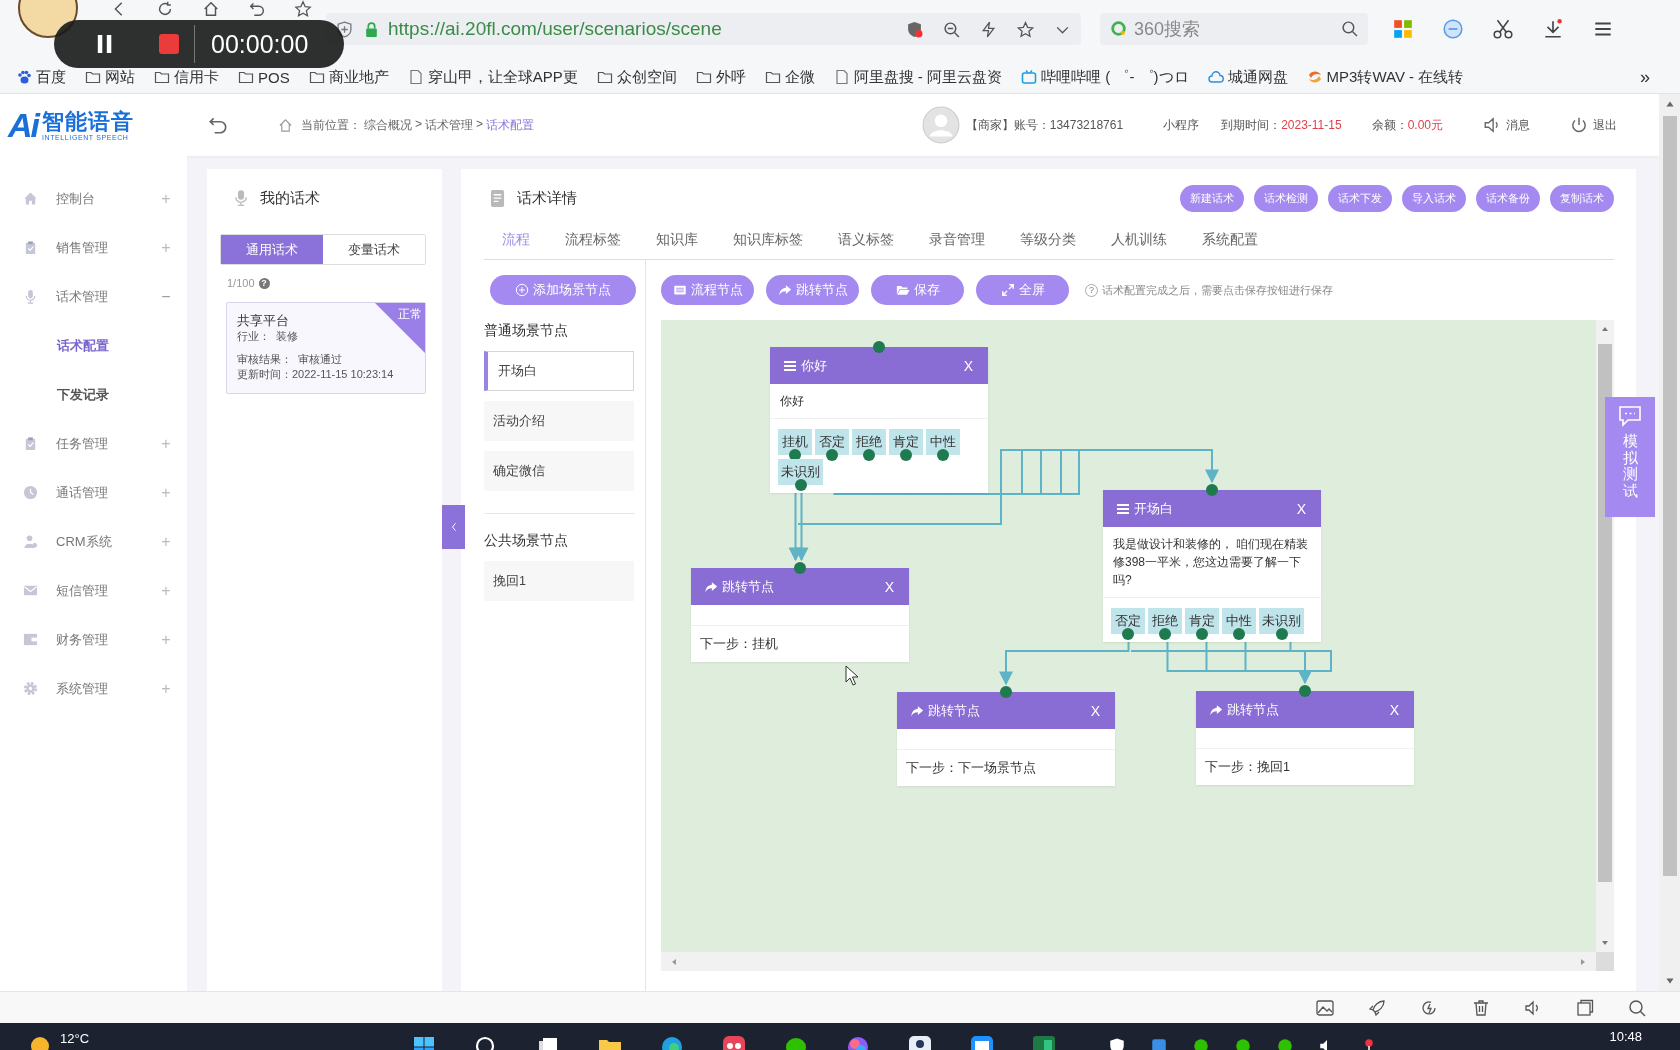 The image size is (1680, 1050). Describe the element at coordinates (971, 768) in the screenshot. I see `next-step-text: 下一步：下一场景节点` at that location.